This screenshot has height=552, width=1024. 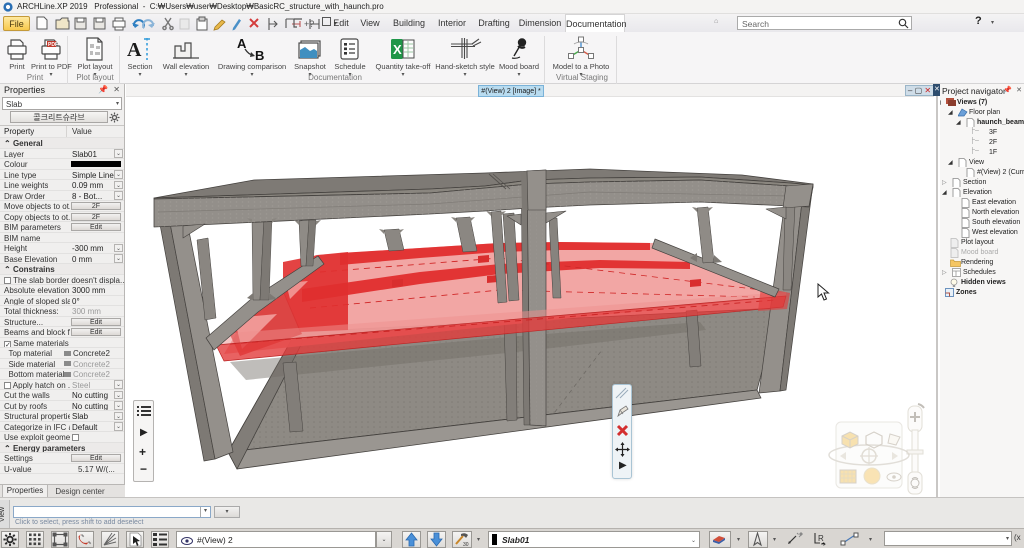 What do you see at coordinates (466, 544) in the screenshot?
I see `svg-text: 30` at bounding box center [466, 544].